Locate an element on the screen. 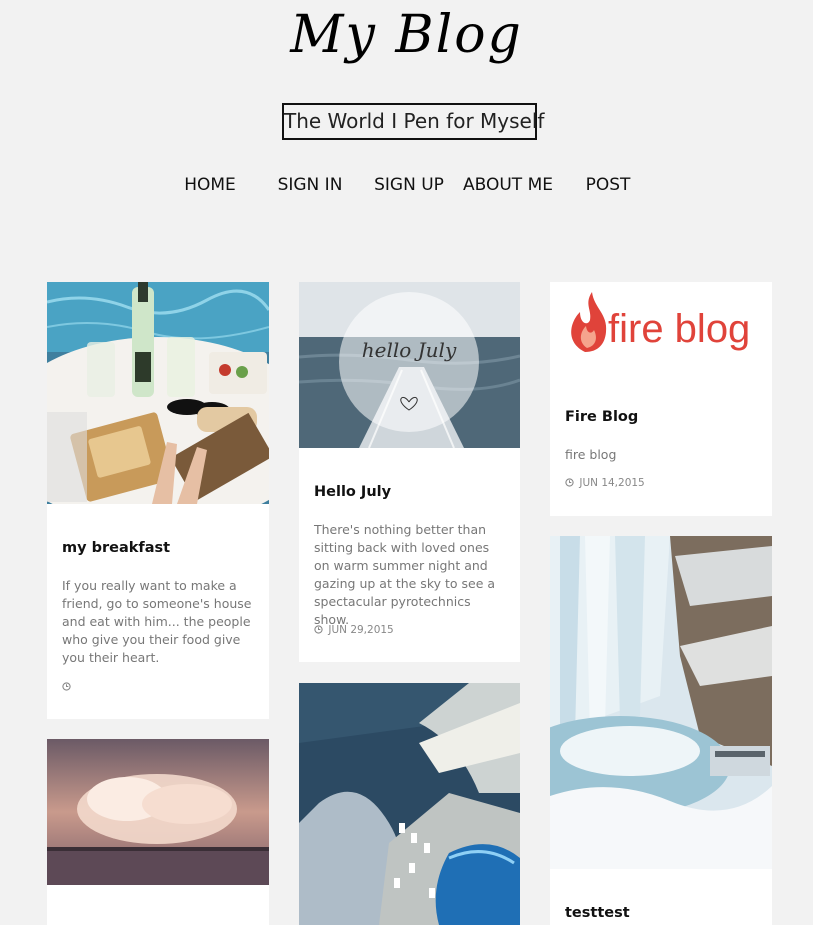  nav-home: HOME is located at coordinates (210, 185).